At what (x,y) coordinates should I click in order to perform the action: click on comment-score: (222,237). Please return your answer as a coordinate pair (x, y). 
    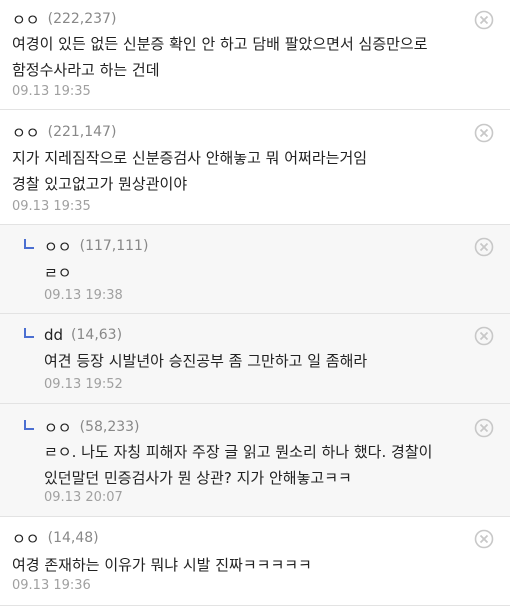
    Looking at the image, I should click on (82, 19).